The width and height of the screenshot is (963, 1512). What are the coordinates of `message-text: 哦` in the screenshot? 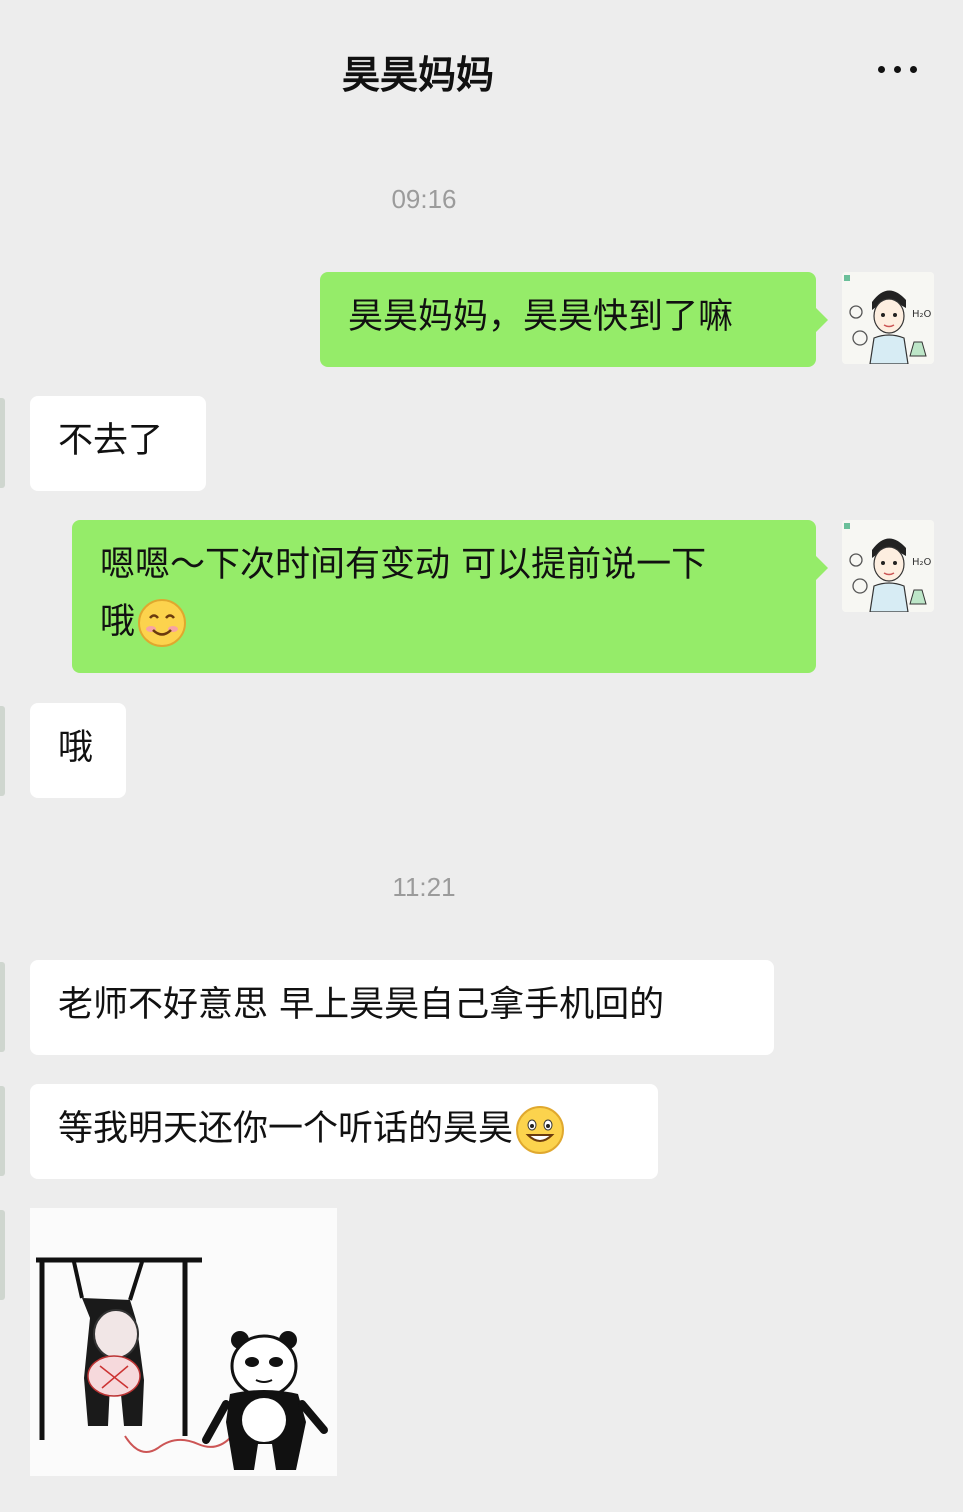 It's located at (76, 748).